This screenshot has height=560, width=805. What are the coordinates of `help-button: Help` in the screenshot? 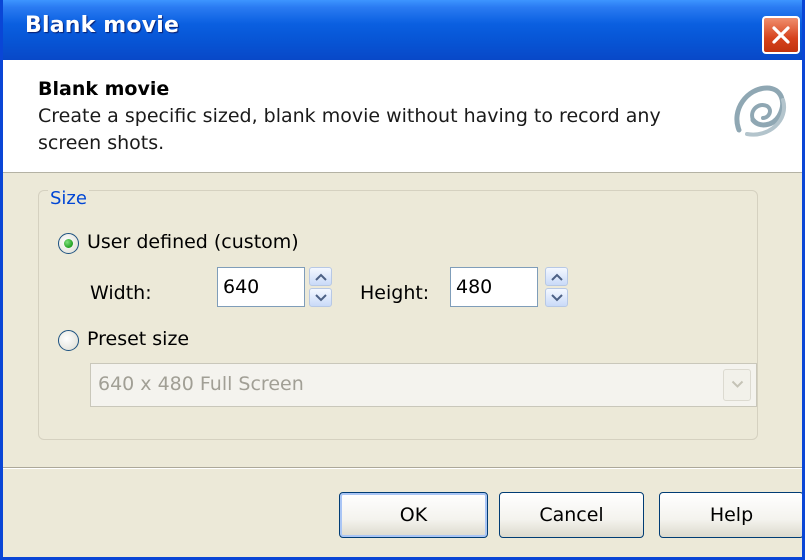 It's located at (730, 515).